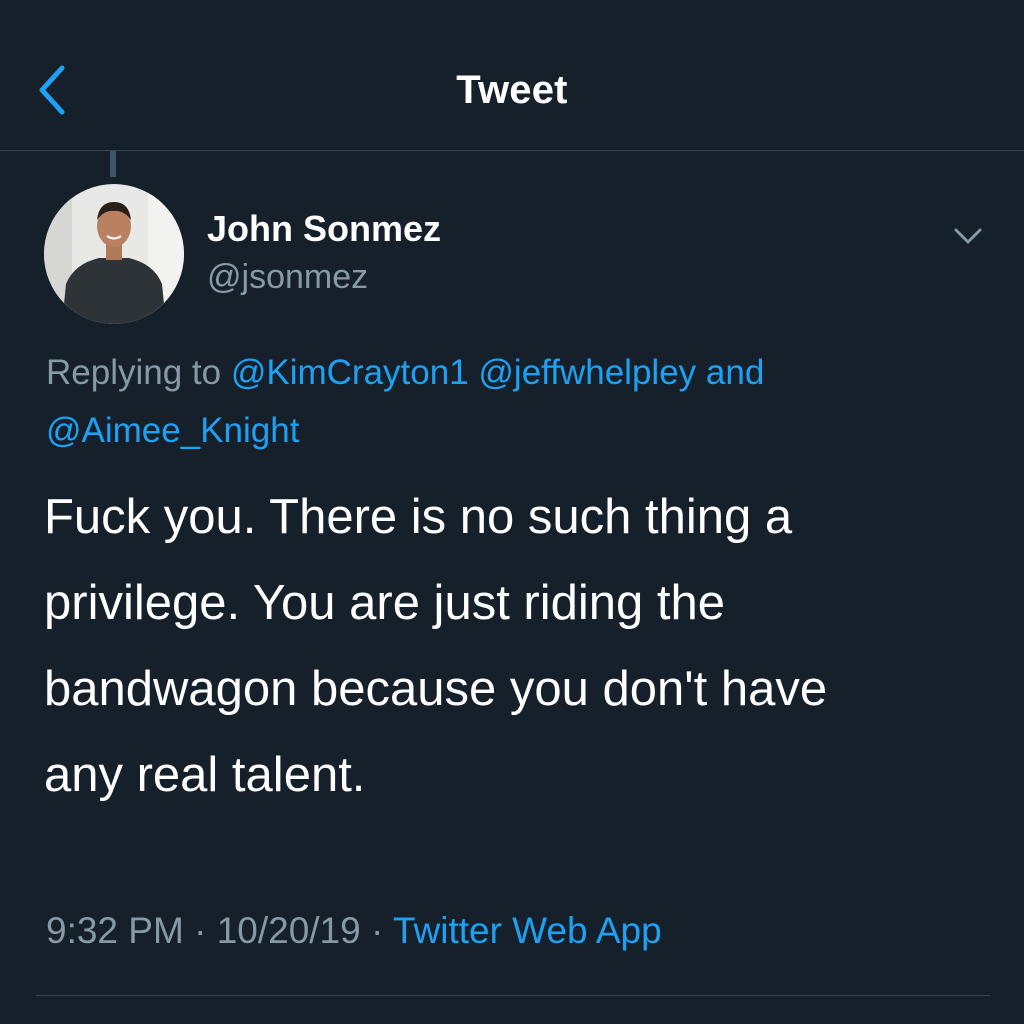 The width and height of the screenshot is (1024, 1024). What do you see at coordinates (324, 229) in the screenshot?
I see `author-display-name: John Sonmez` at bounding box center [324, 229].